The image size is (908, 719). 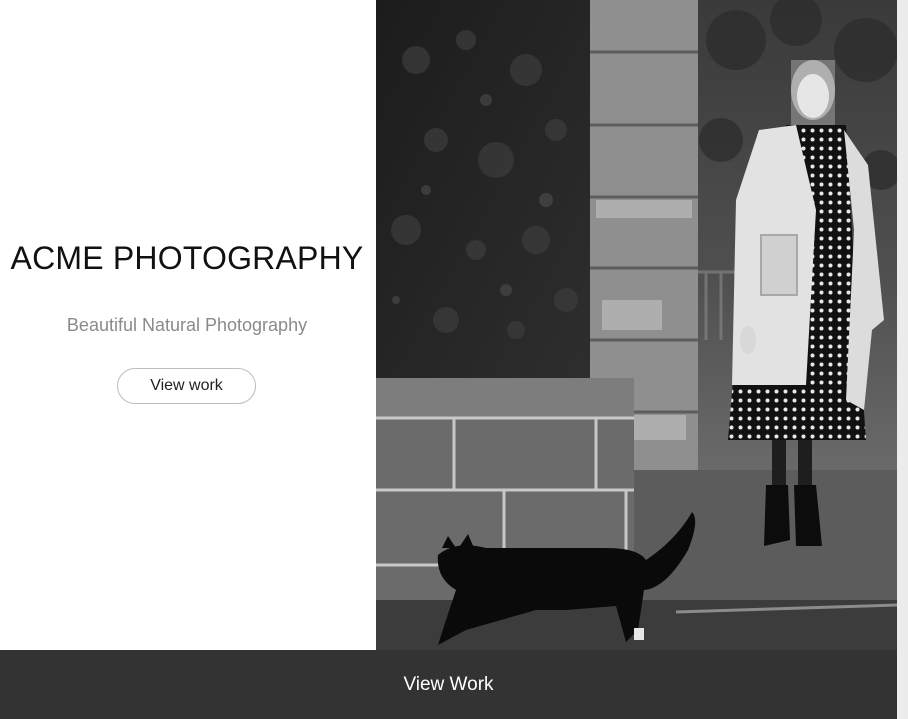 What do you see at coordinates (902, 359) in the screenshot?
I see `page-scrollbar` at bounding box center [902, 359].